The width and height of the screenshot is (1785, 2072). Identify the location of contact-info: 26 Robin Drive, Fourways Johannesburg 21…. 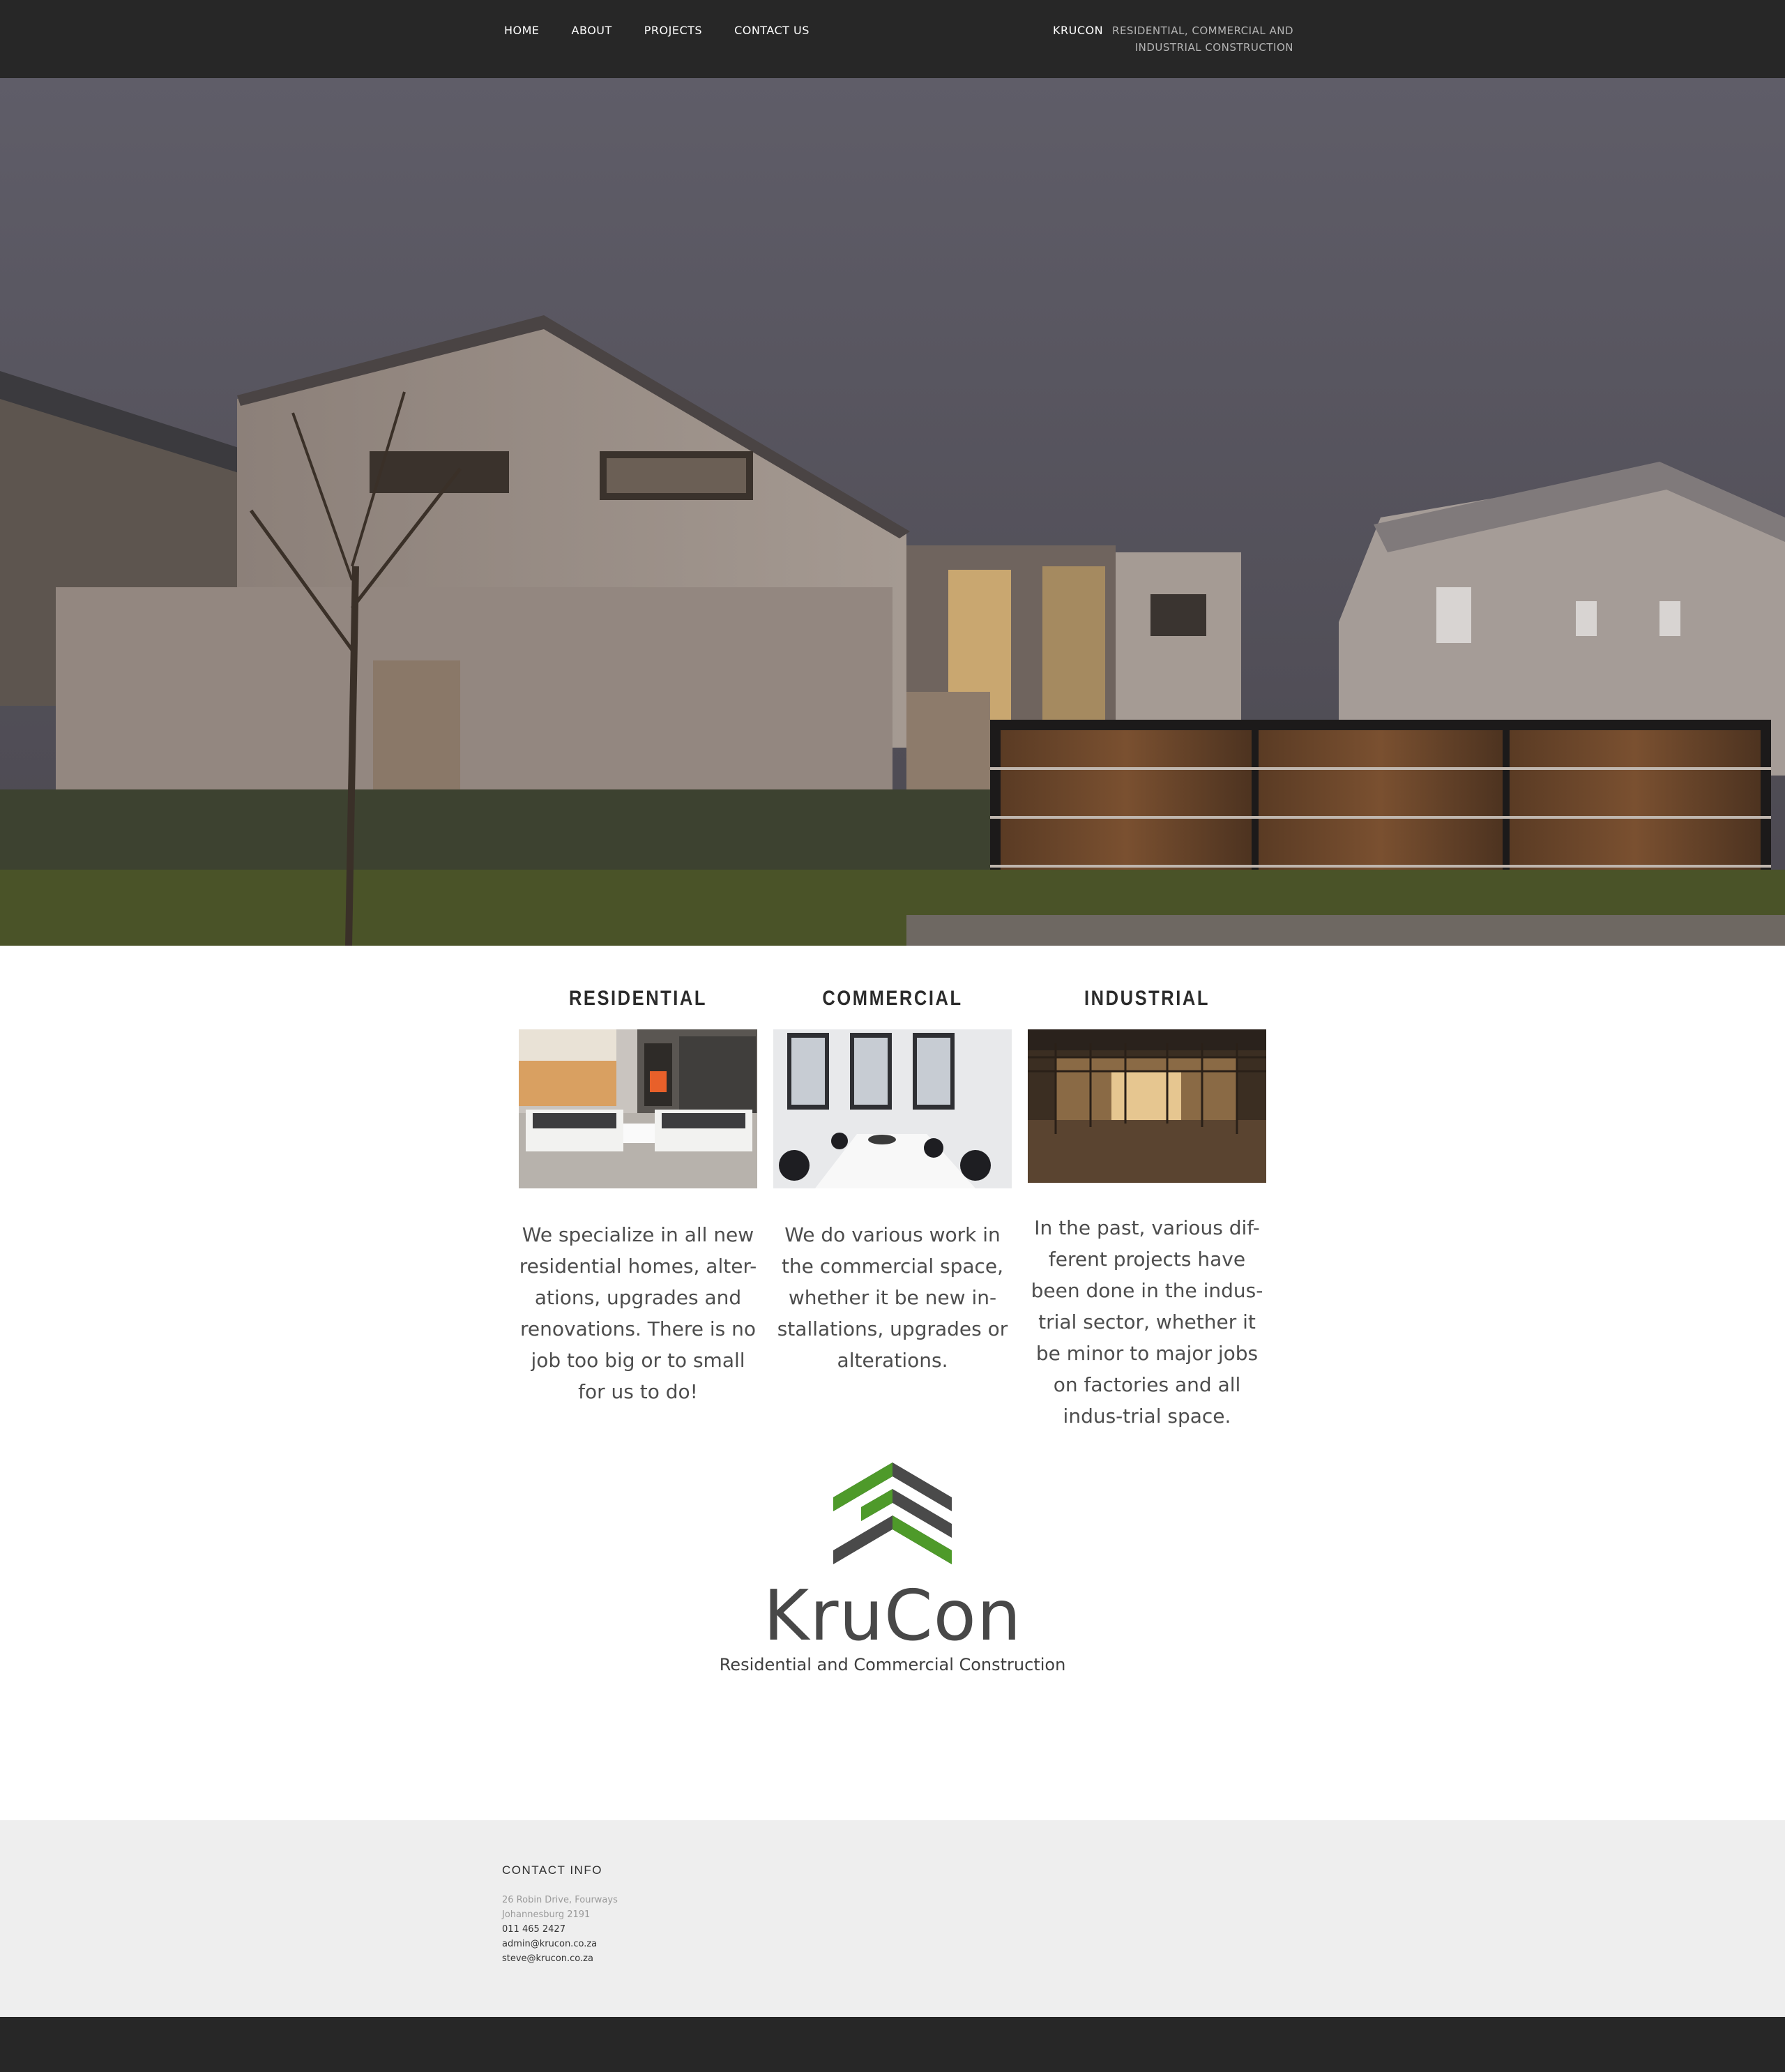
(560, 1930).